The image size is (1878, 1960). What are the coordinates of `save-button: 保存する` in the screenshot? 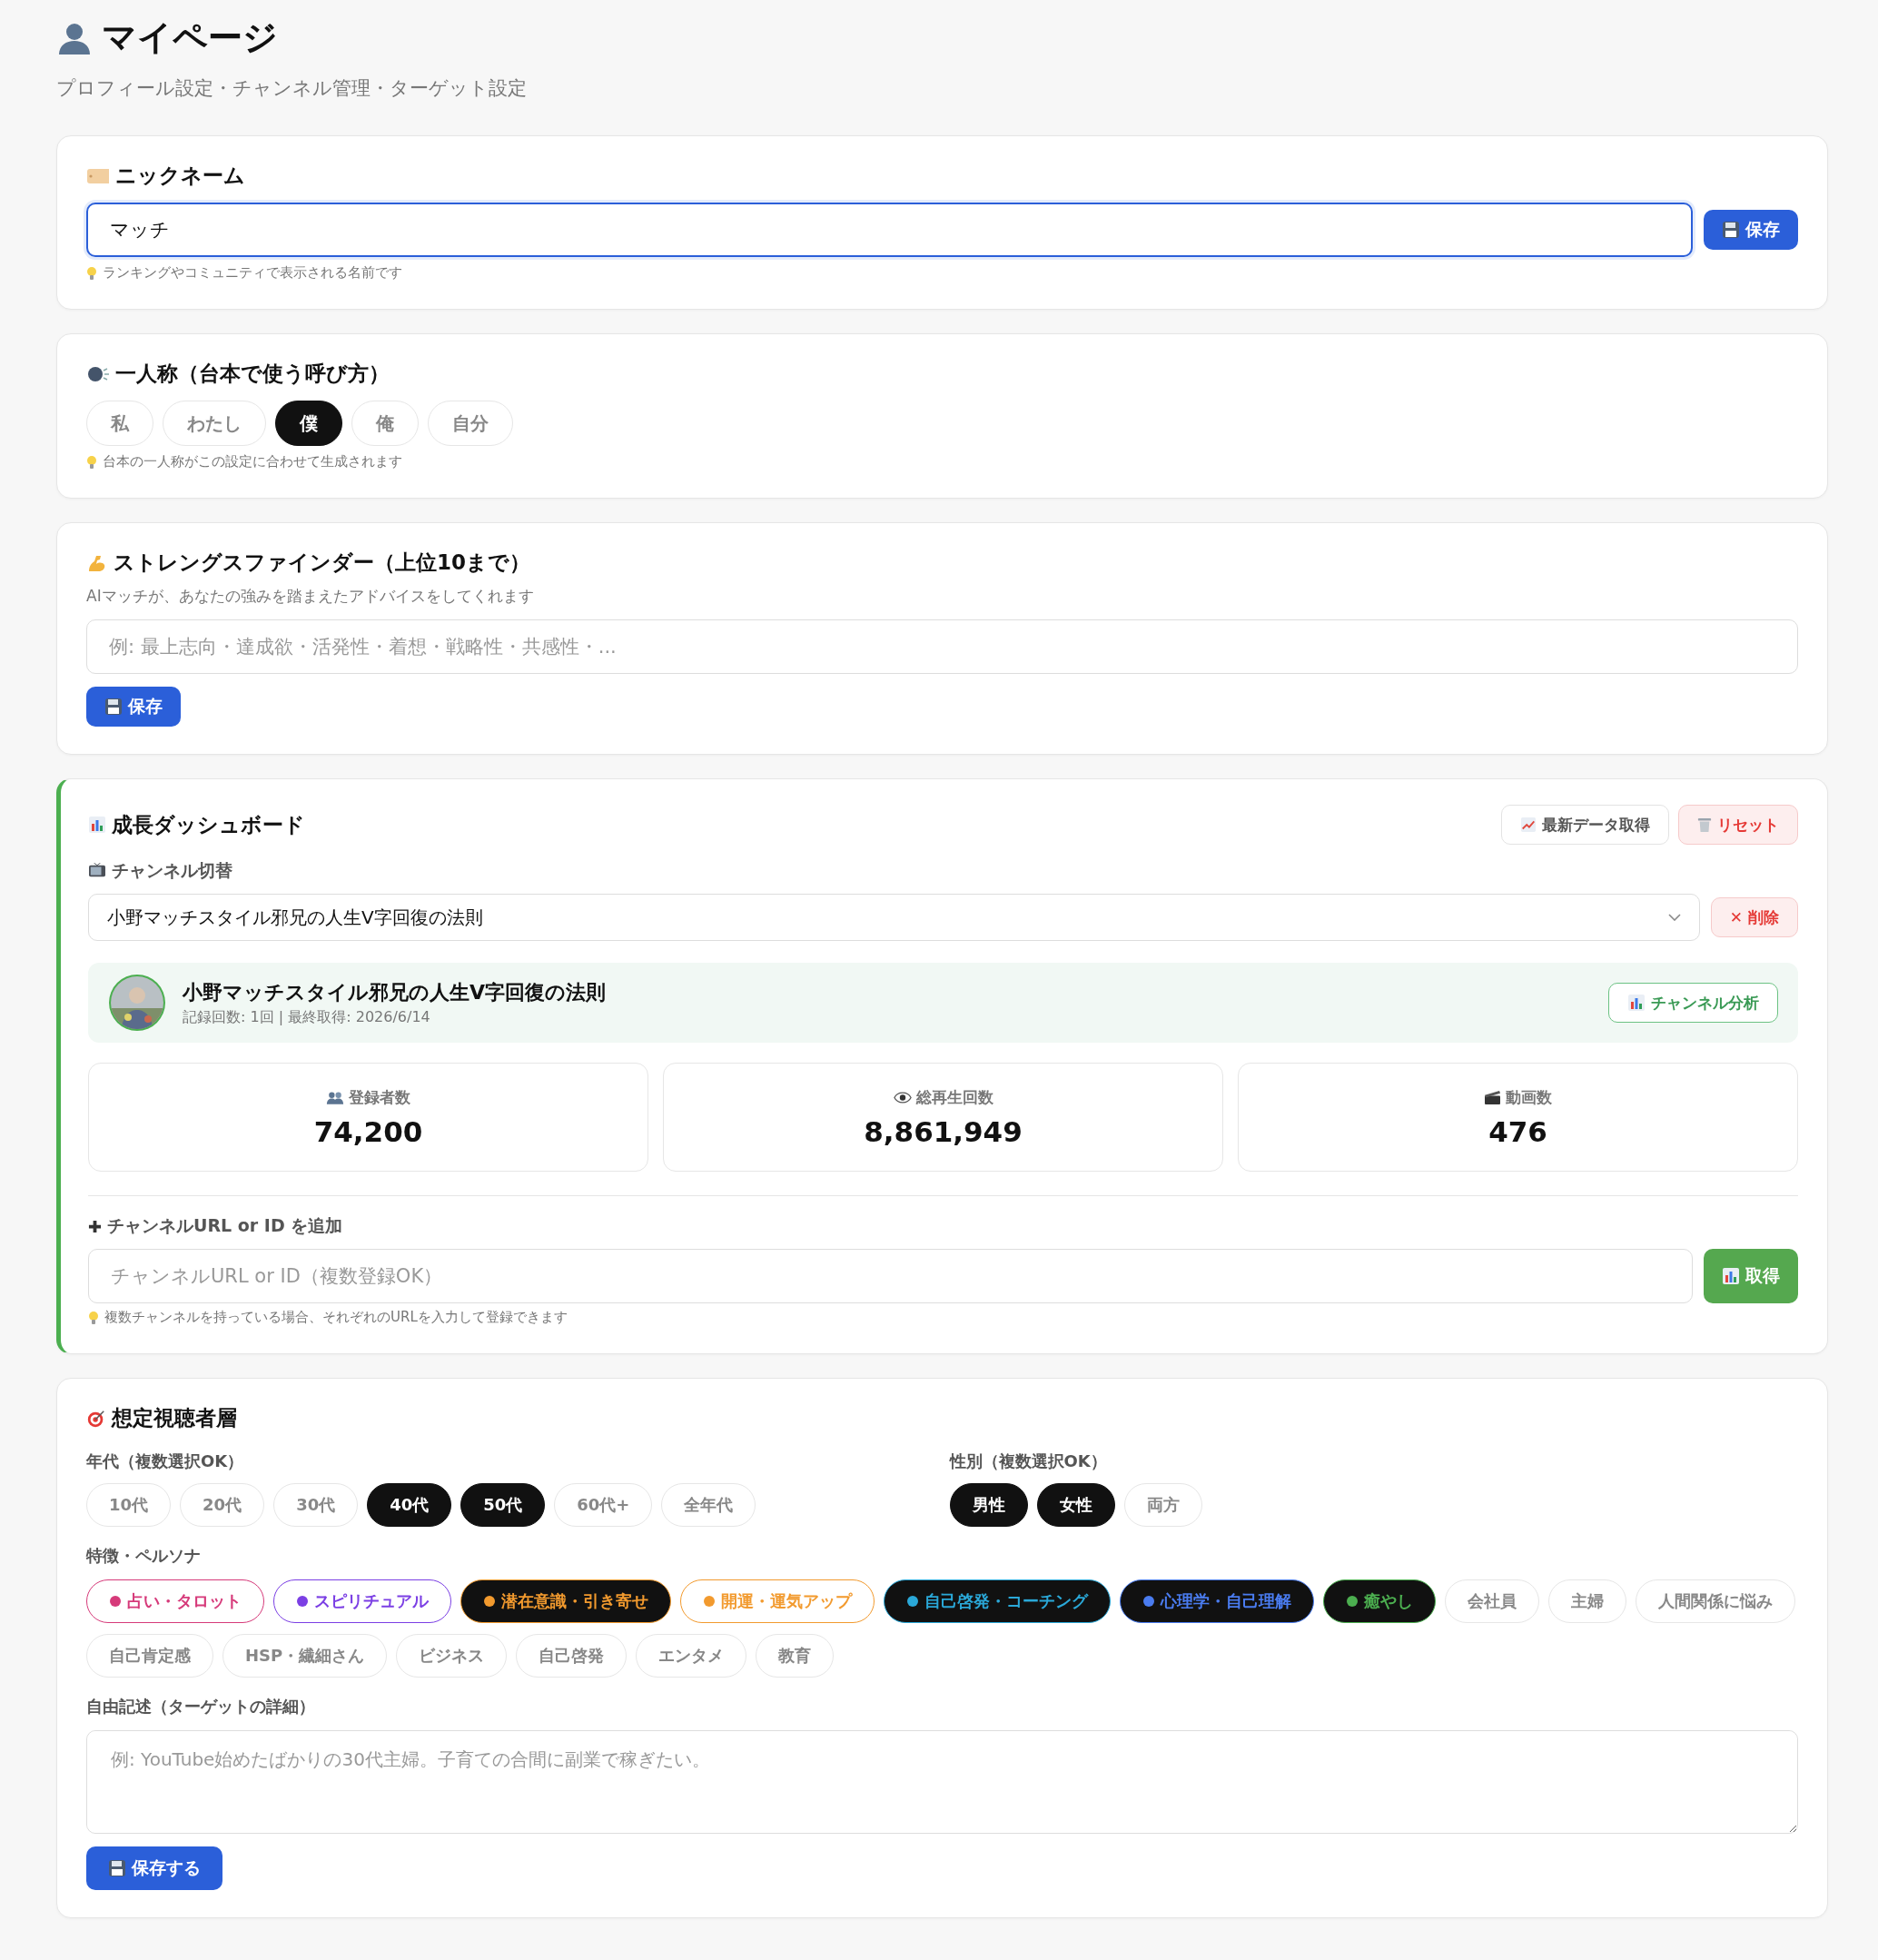 It's located at (154, 1868).